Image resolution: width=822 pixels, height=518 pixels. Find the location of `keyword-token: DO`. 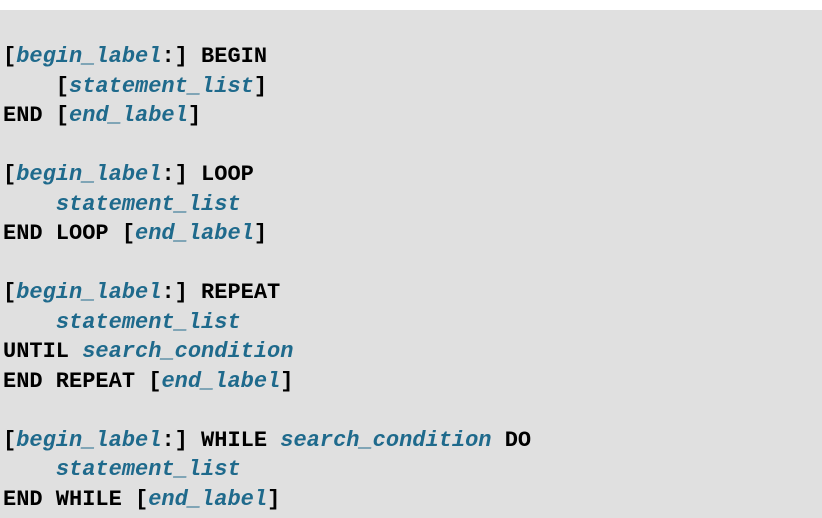

keyword-token: DO is located at coordinates (511, 440).